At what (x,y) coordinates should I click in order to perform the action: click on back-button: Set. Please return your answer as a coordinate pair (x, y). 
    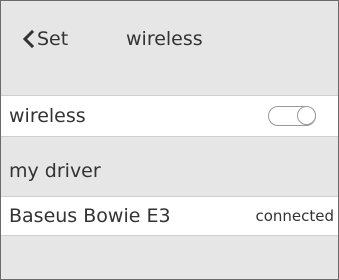
    Looking at the image, I should click on (44, 39).